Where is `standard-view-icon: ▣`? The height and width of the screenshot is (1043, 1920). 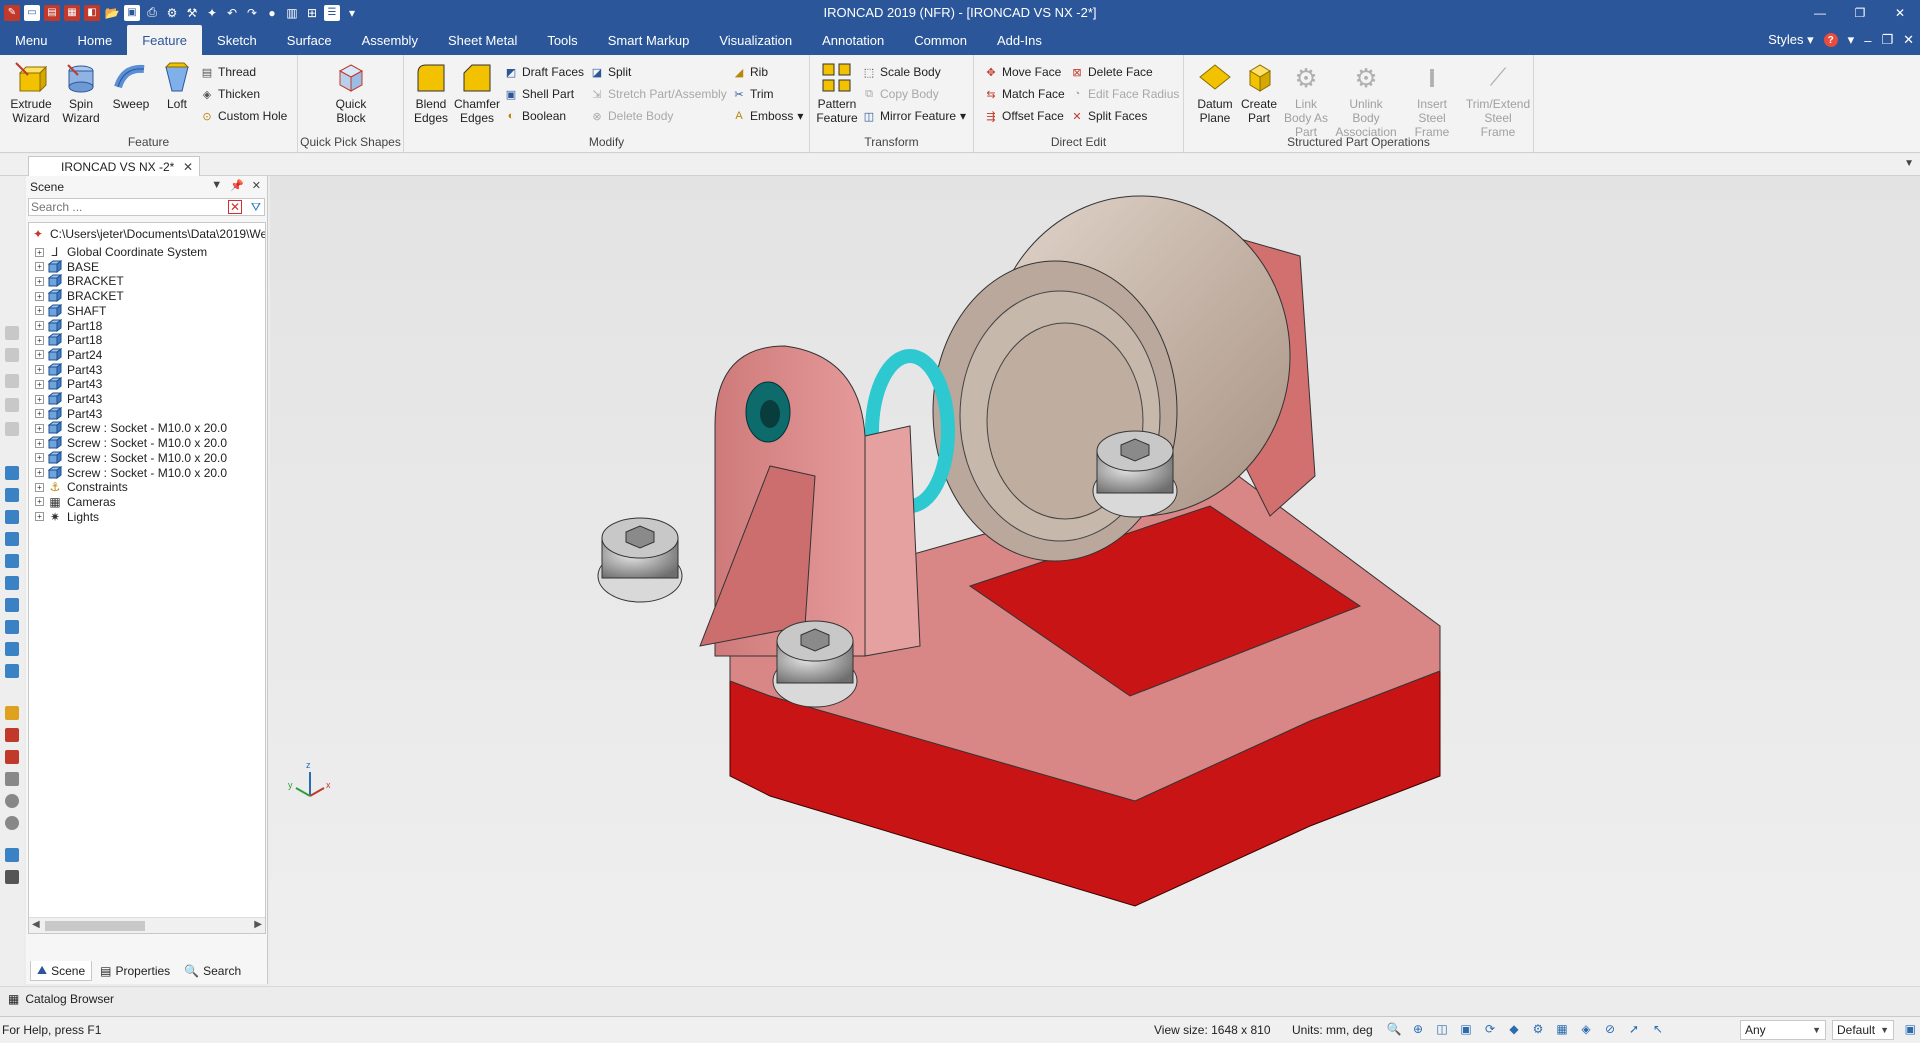 standard-view-icon: ▣ is located at coordinates (1466, 1029).